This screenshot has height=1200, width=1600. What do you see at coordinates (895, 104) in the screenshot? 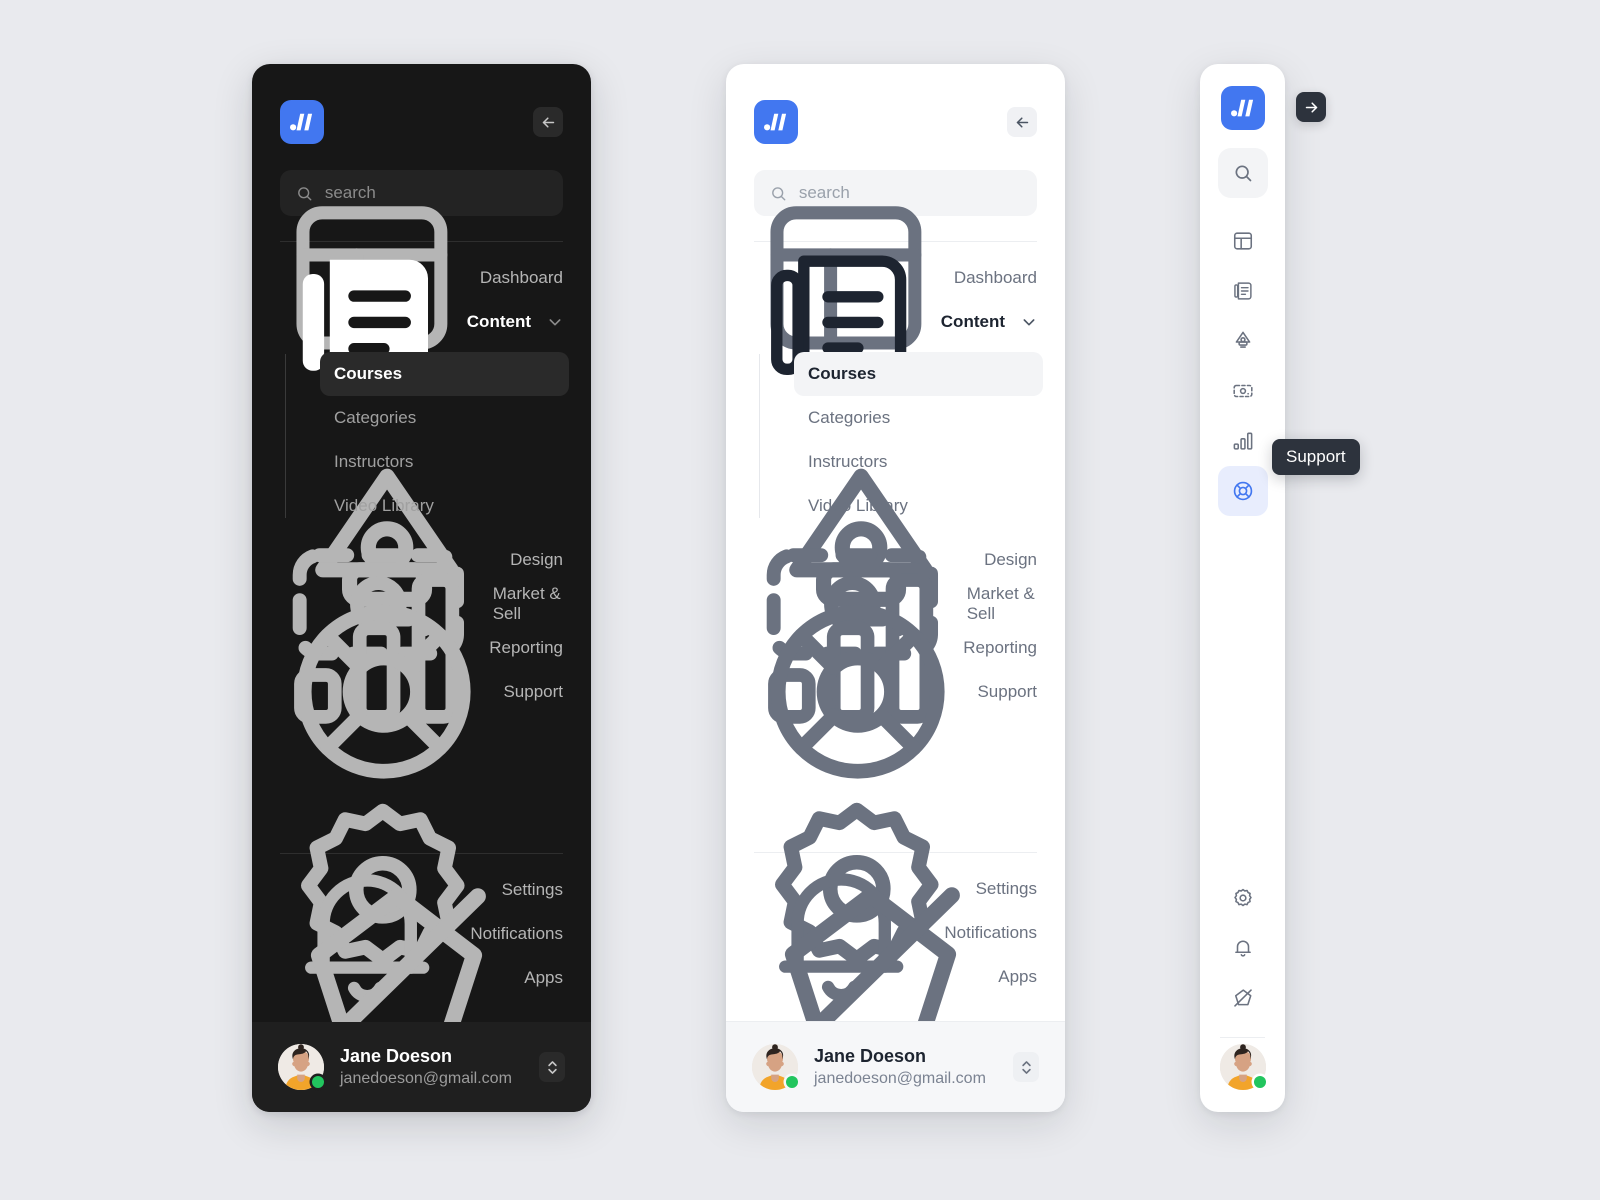
I see `sidebar-light-header` at bounding box center [895, 104].